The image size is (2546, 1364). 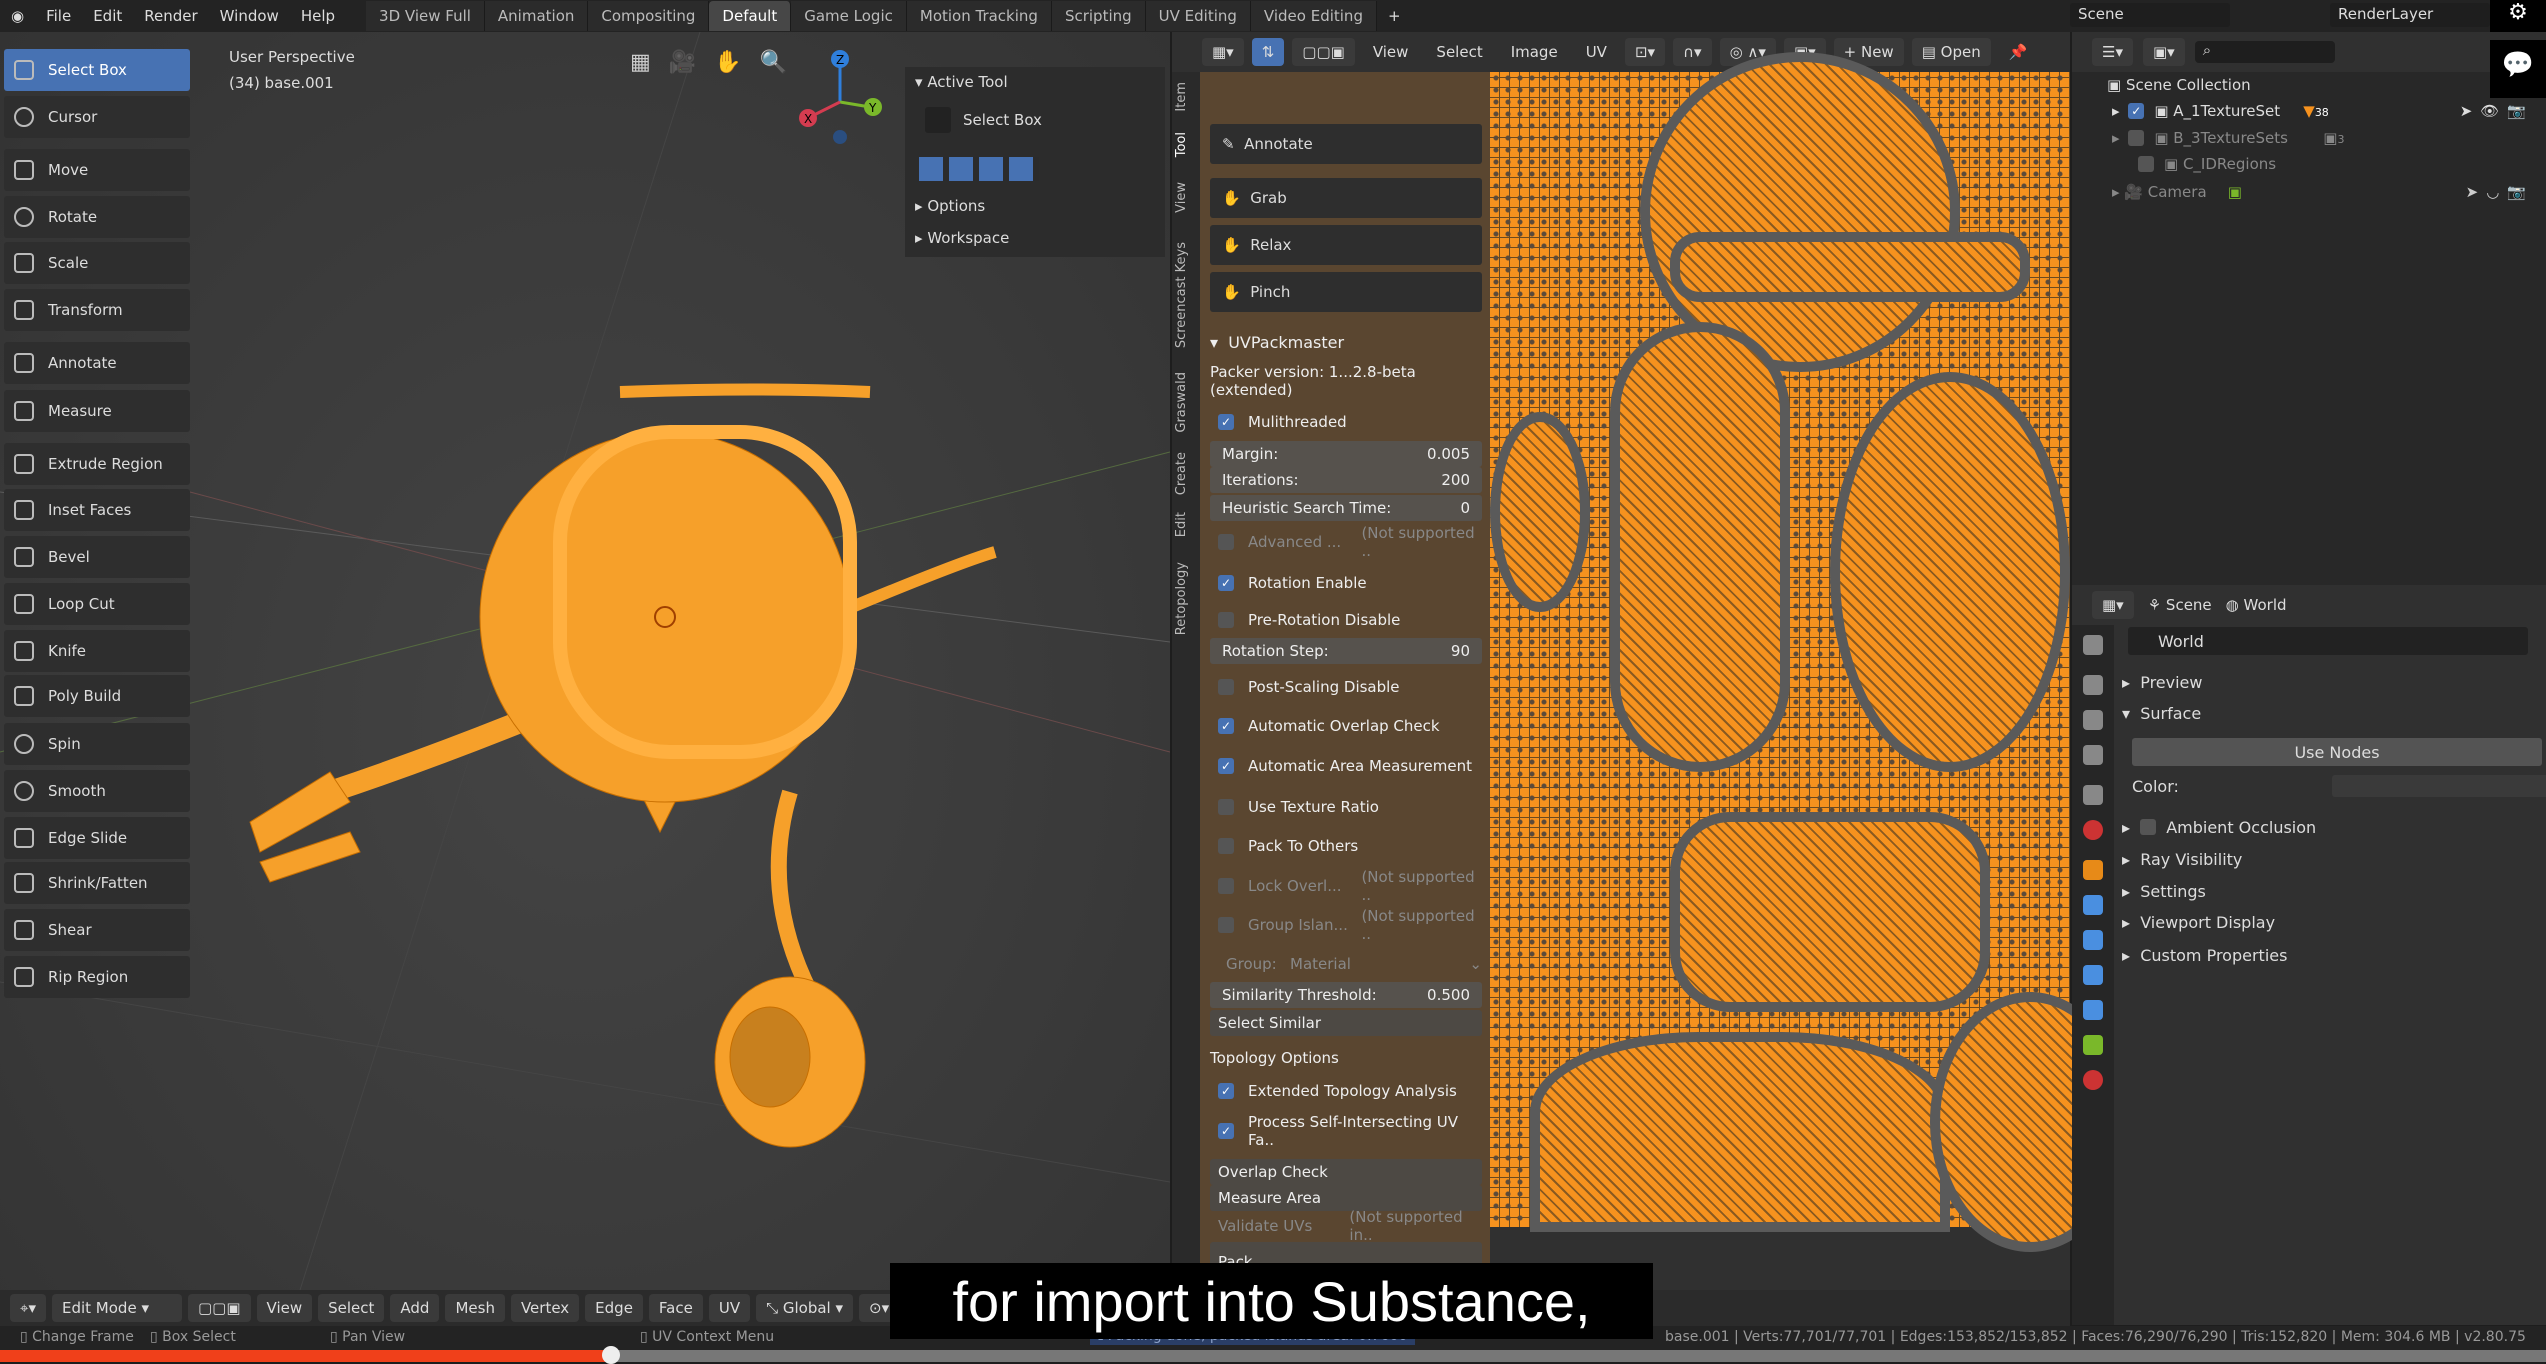 I want to click on exclude-checkbox: ✓, so click(x=2136, y=111).